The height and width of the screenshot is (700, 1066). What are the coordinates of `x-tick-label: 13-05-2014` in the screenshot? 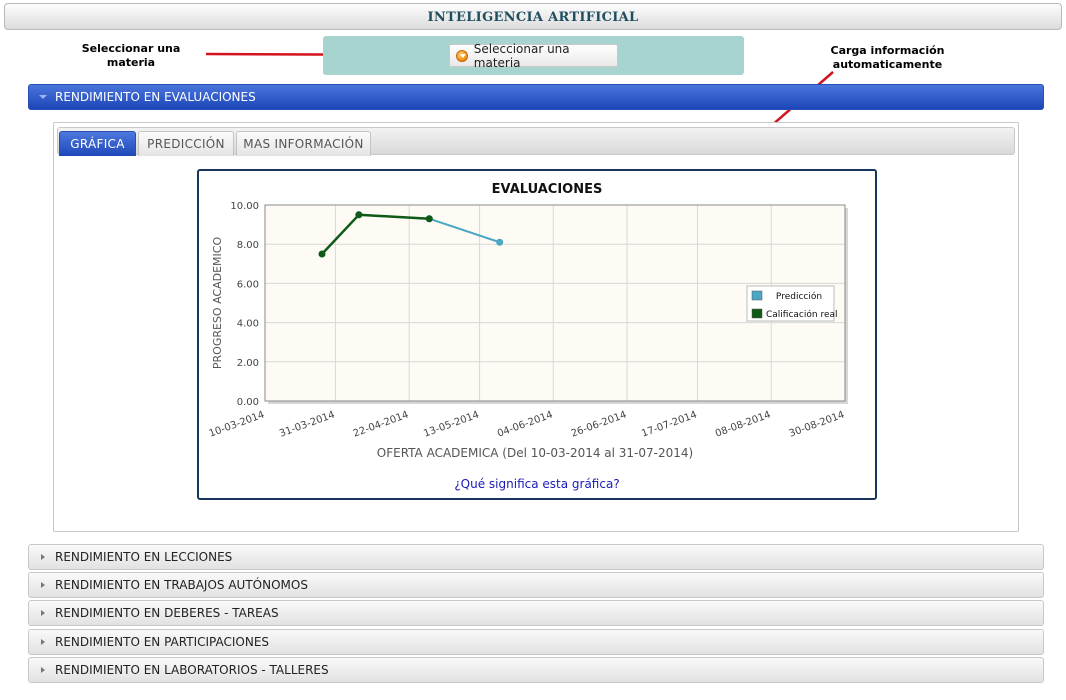 It's located at (451, 424).